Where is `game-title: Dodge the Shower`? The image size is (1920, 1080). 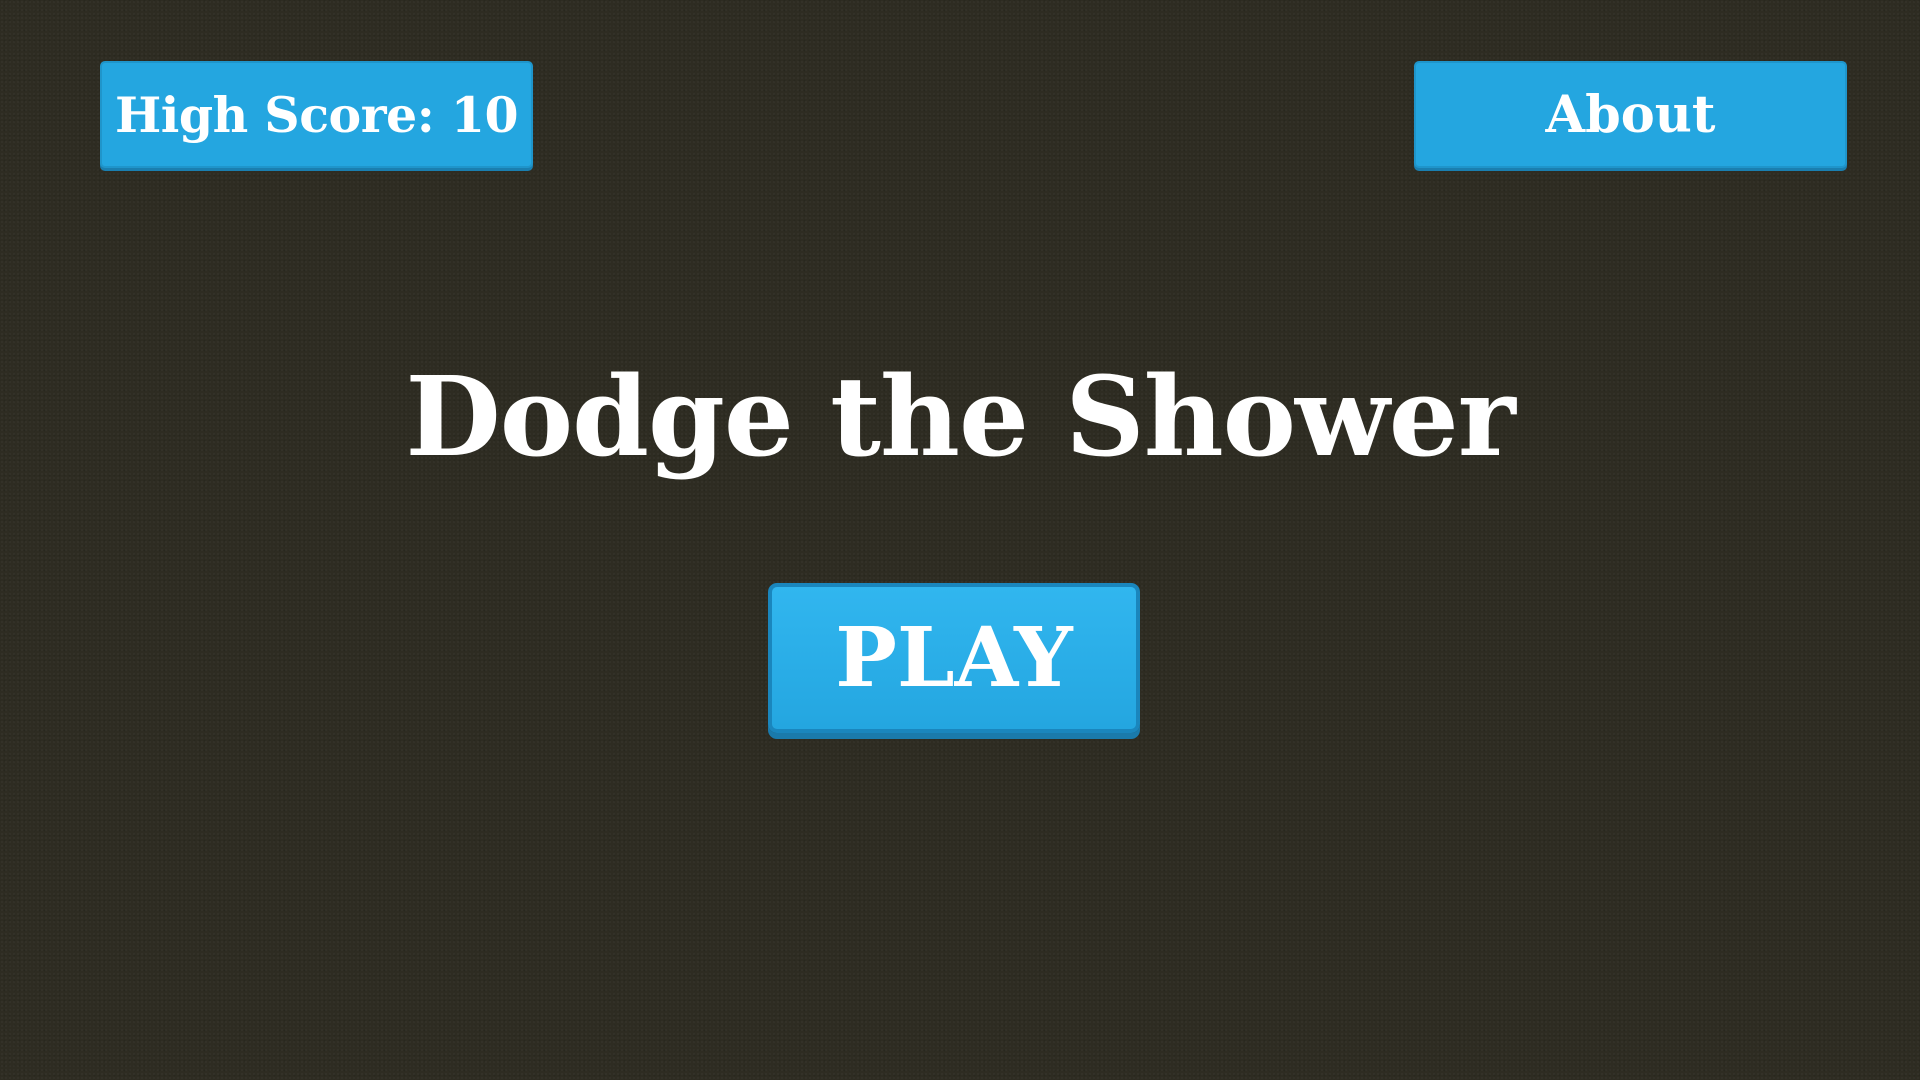
game-title: Dodge the Shower is located at coordinates (960, 416).